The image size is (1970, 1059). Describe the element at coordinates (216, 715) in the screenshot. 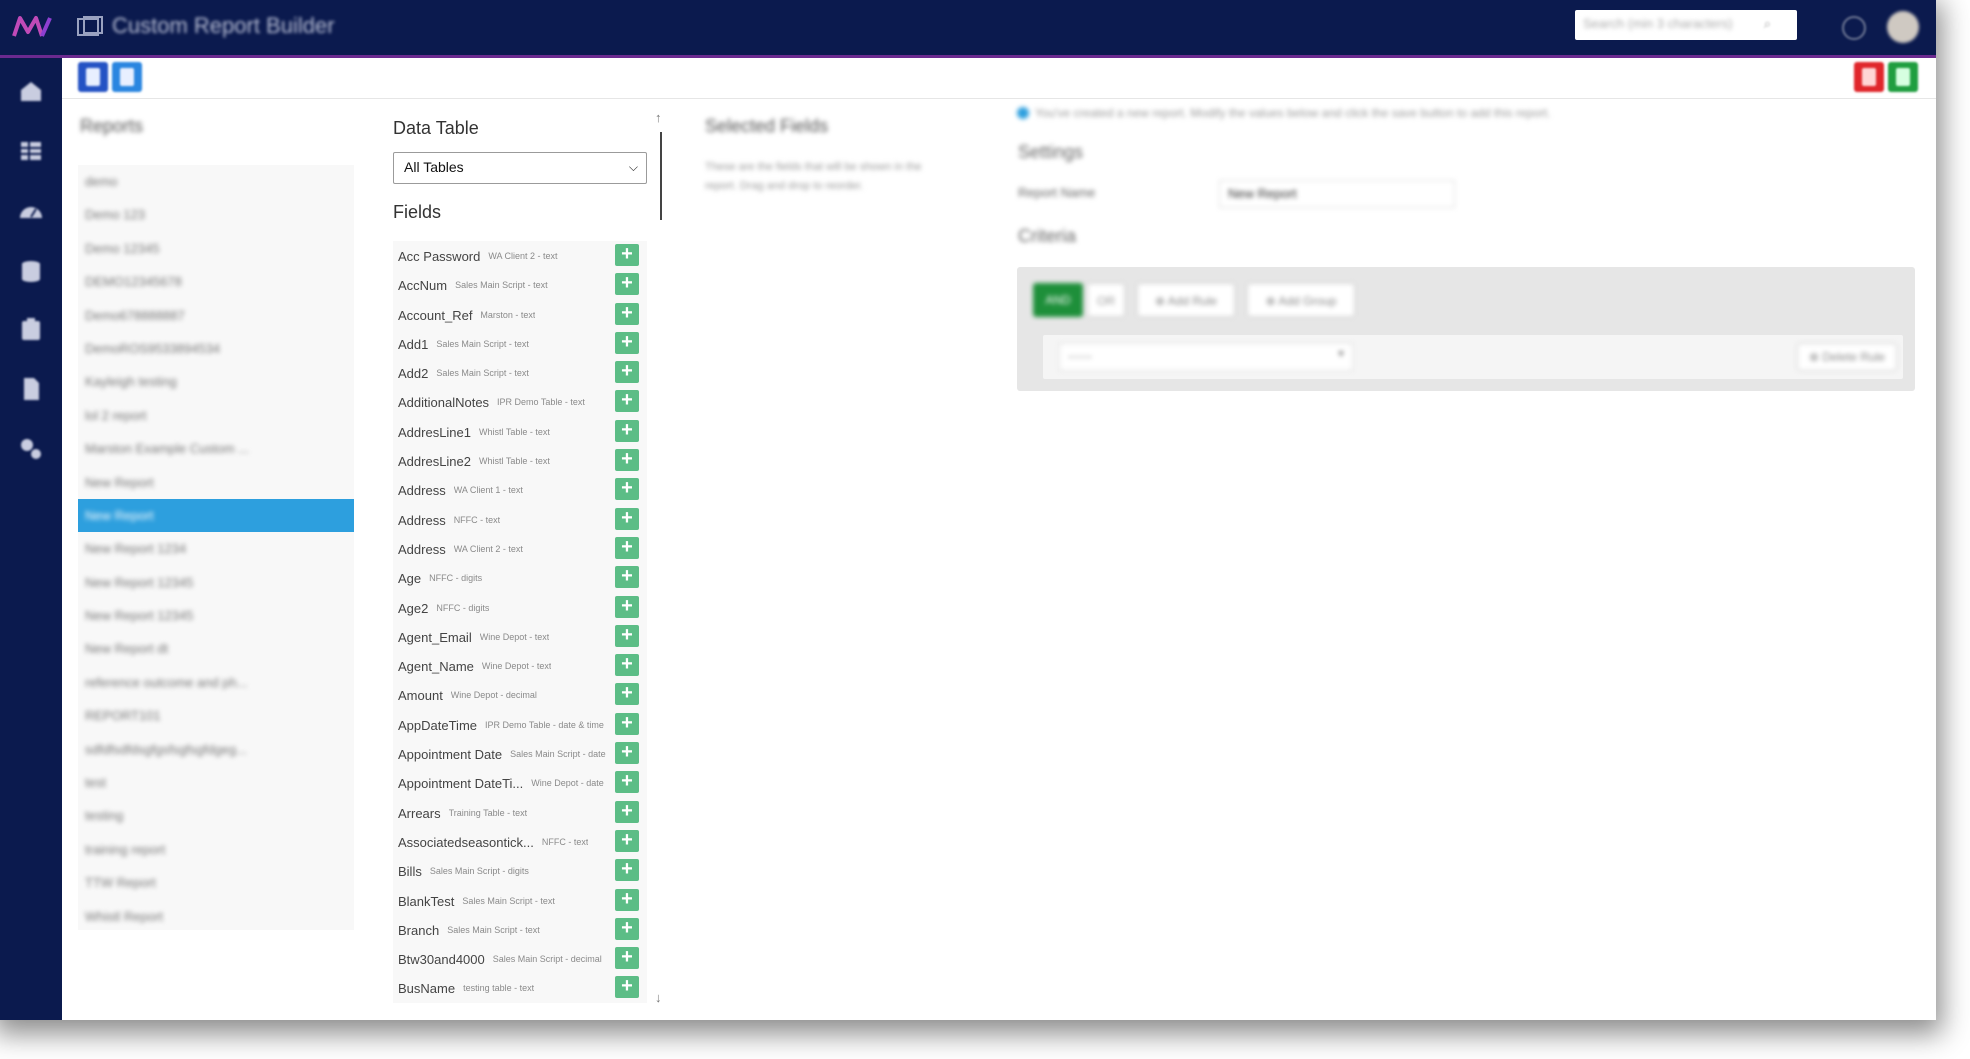

I see `report-list-item: REPORT101` at that location.